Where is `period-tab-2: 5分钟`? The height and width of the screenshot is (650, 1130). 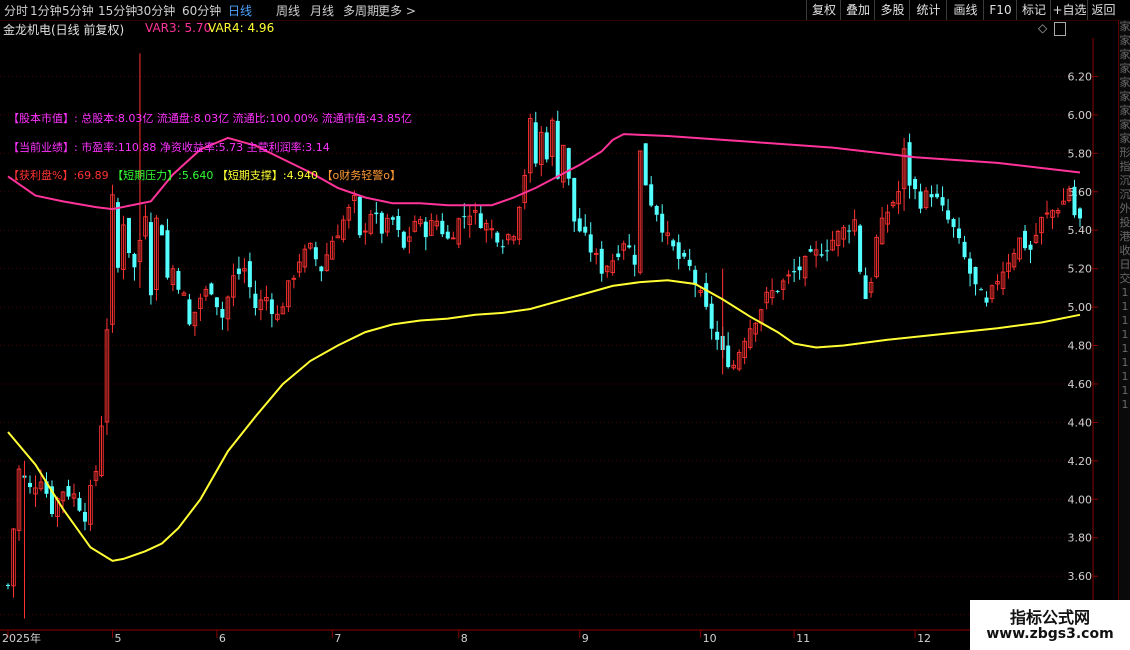
period-tab-2: 5分钟 is located at coordinates (78, 10).